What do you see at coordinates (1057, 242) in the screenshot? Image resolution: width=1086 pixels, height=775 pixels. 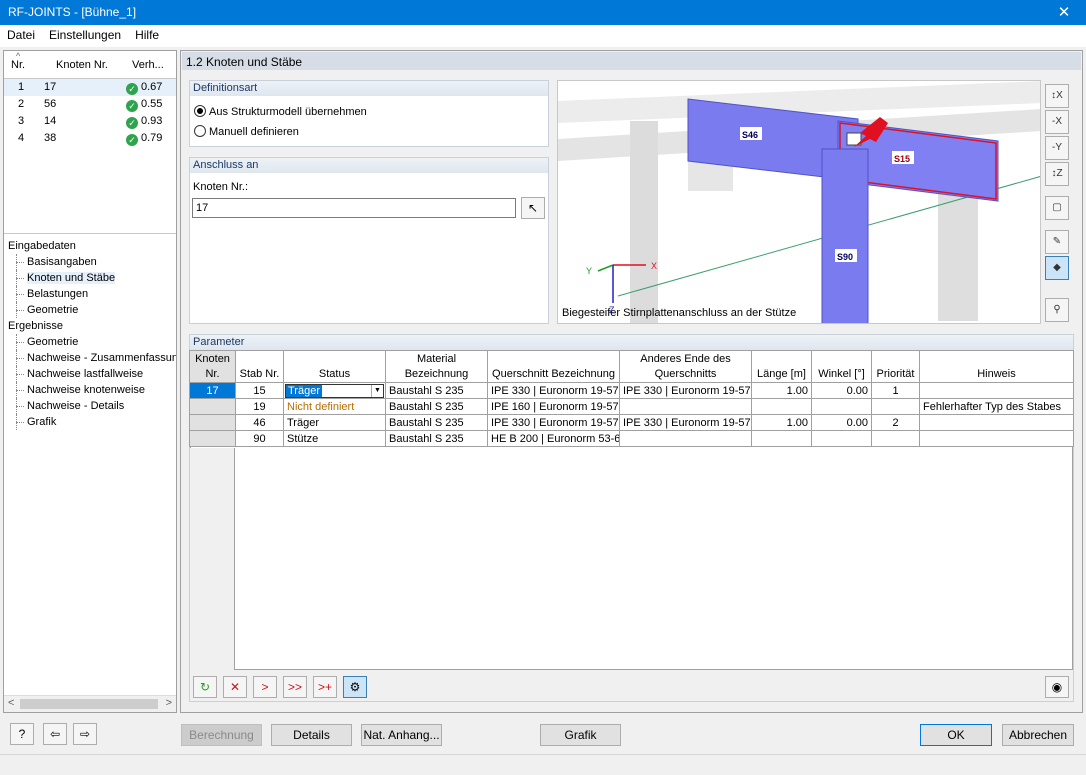 I see `edit-icon: ✎` at bounding box center [1057, 242].